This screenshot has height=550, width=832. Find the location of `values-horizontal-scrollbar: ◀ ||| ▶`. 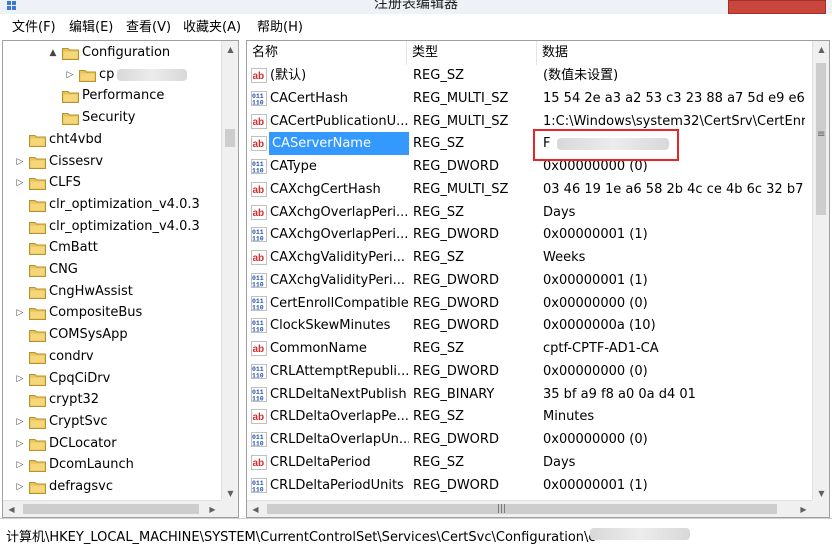

values-horizontal-scrollbar: ◀ ||| ▶ is located at coordinates (529, 508).